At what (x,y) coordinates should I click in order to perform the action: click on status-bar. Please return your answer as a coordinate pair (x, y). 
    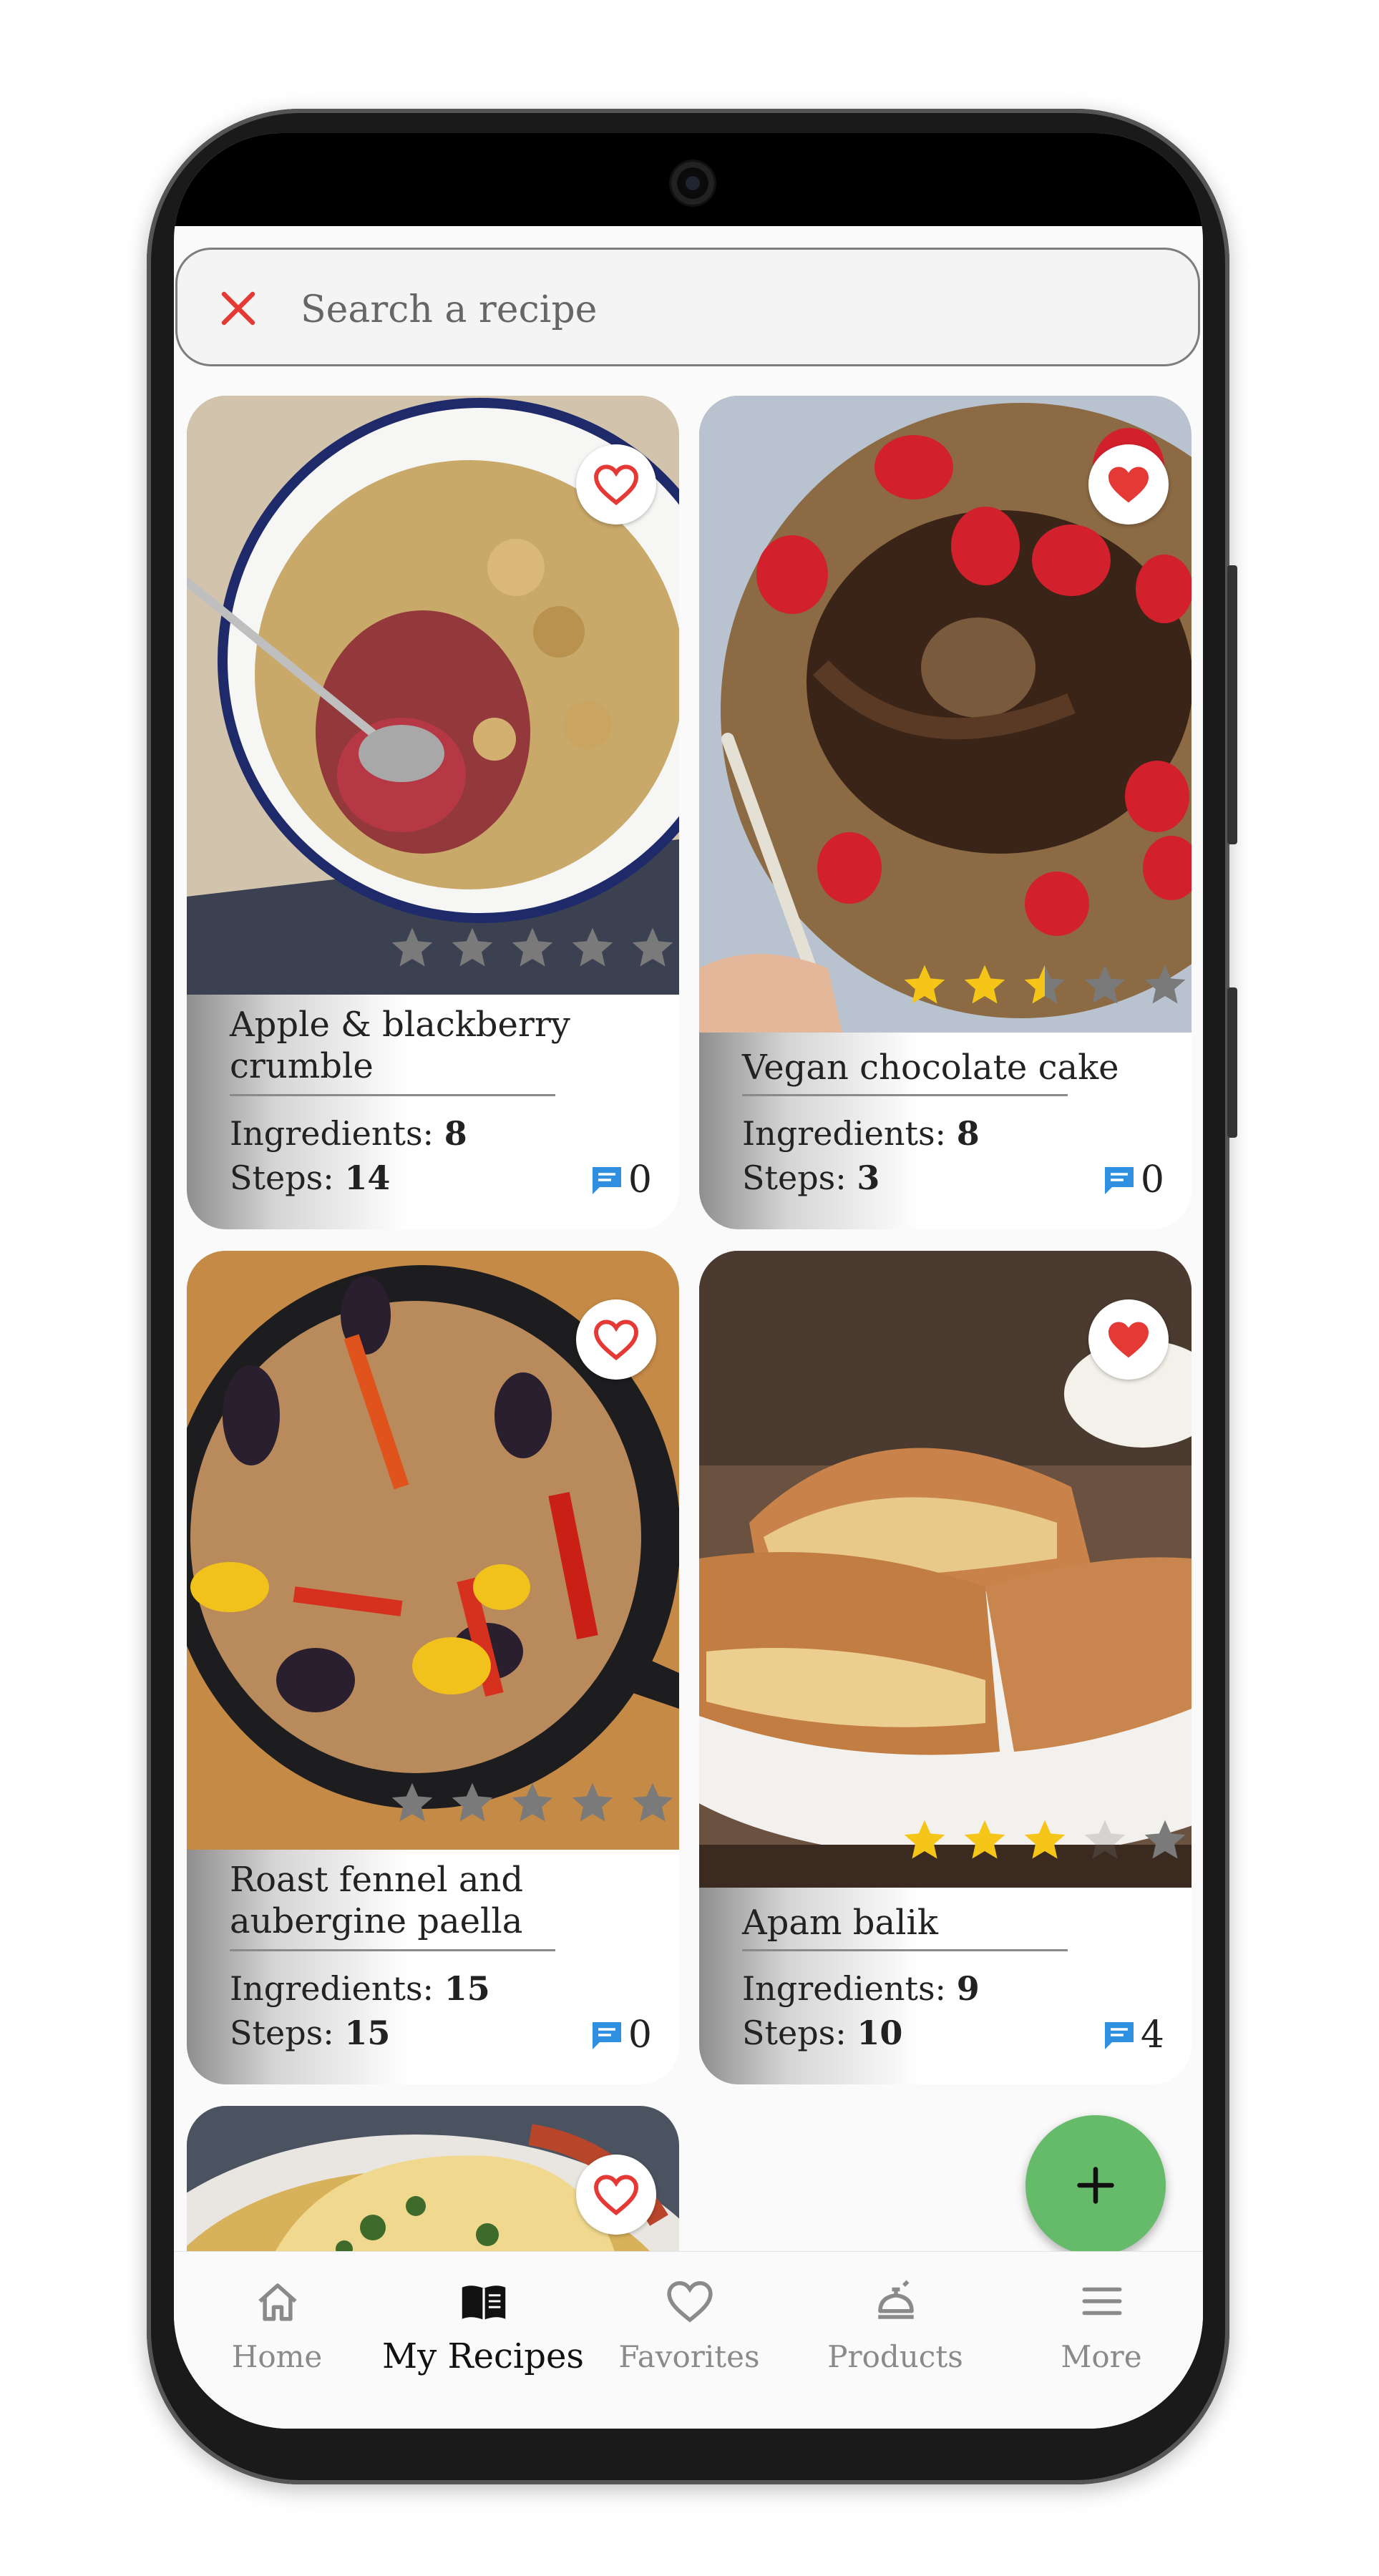
    Looking at the image, I should click on (688, 179).